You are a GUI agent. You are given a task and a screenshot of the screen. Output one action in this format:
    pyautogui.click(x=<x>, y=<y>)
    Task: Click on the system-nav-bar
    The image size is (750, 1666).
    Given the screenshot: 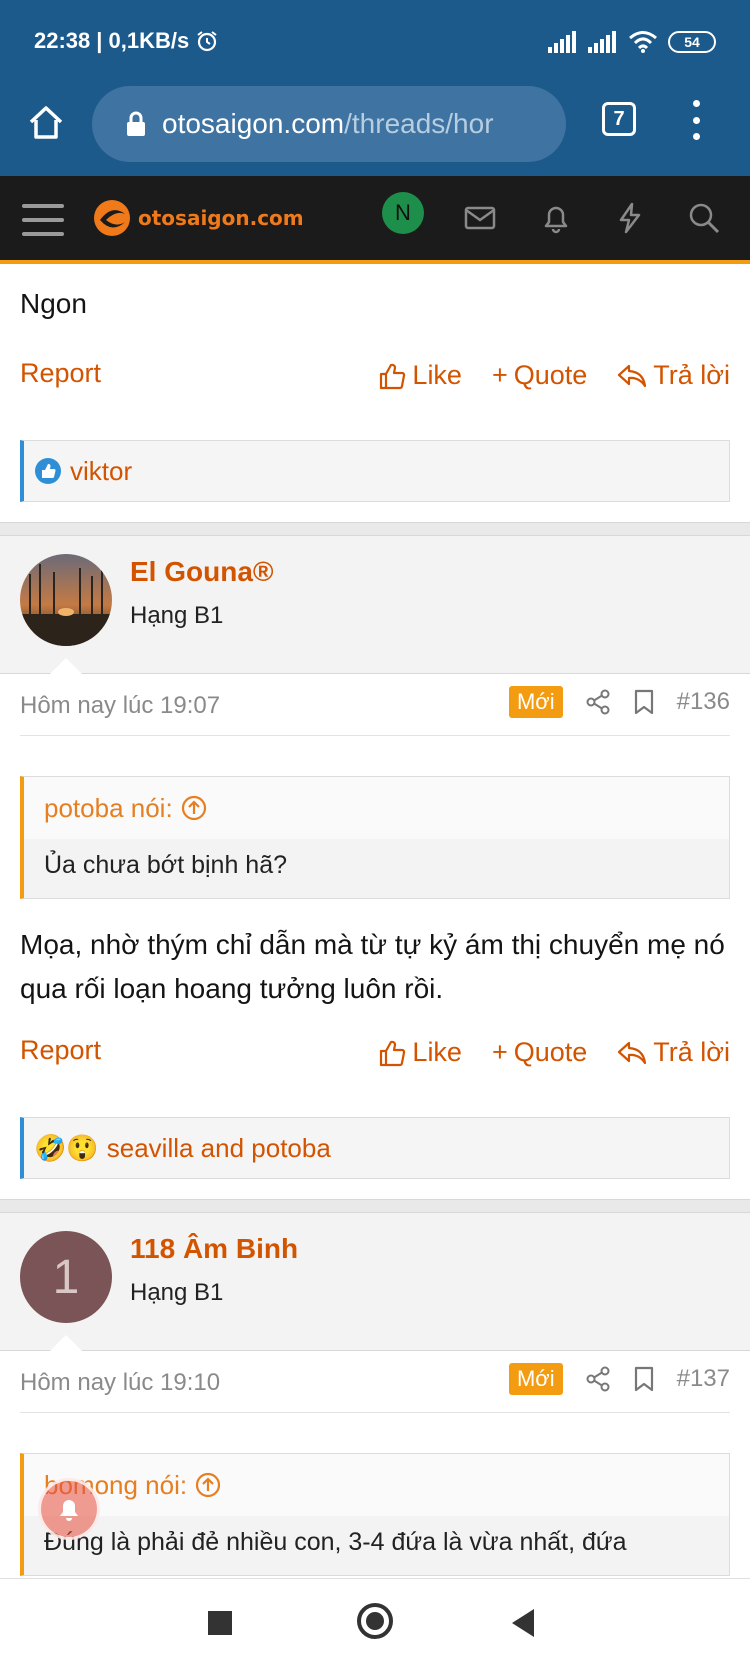 What is the action you would take?
    pyautogui.click(x=375, y=1622)
    